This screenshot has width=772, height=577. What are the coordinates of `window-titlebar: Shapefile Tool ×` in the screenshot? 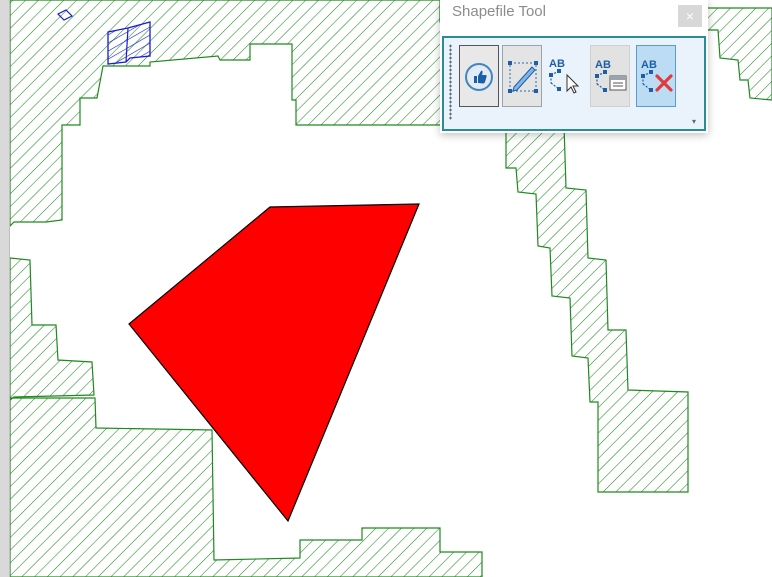 It's located at (574, 17).